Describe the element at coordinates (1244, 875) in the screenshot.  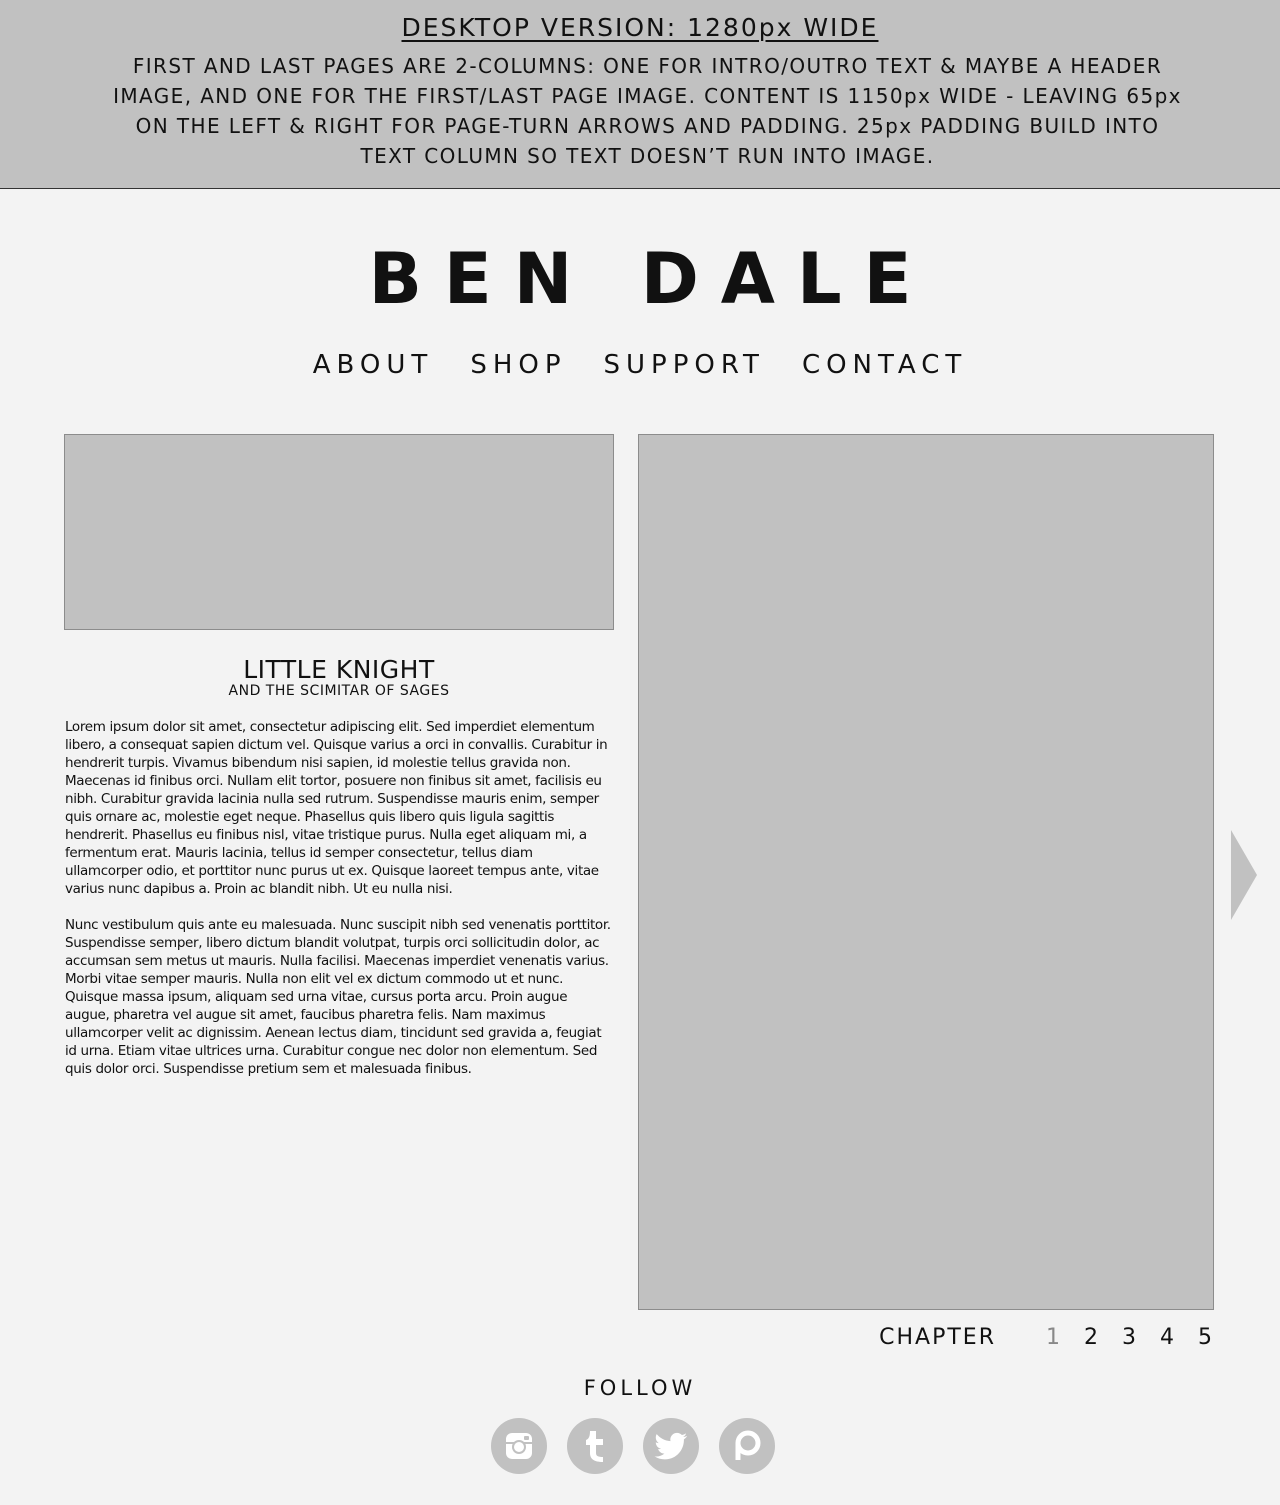
I see `next-page-arrow-icon` at that location.